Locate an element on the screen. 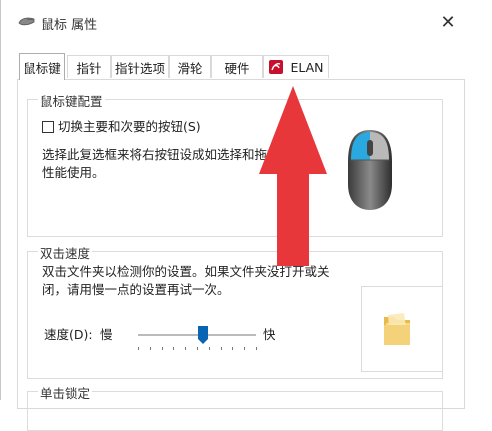  tab-label: 鼠标键 is located at coordinates (42, 68).